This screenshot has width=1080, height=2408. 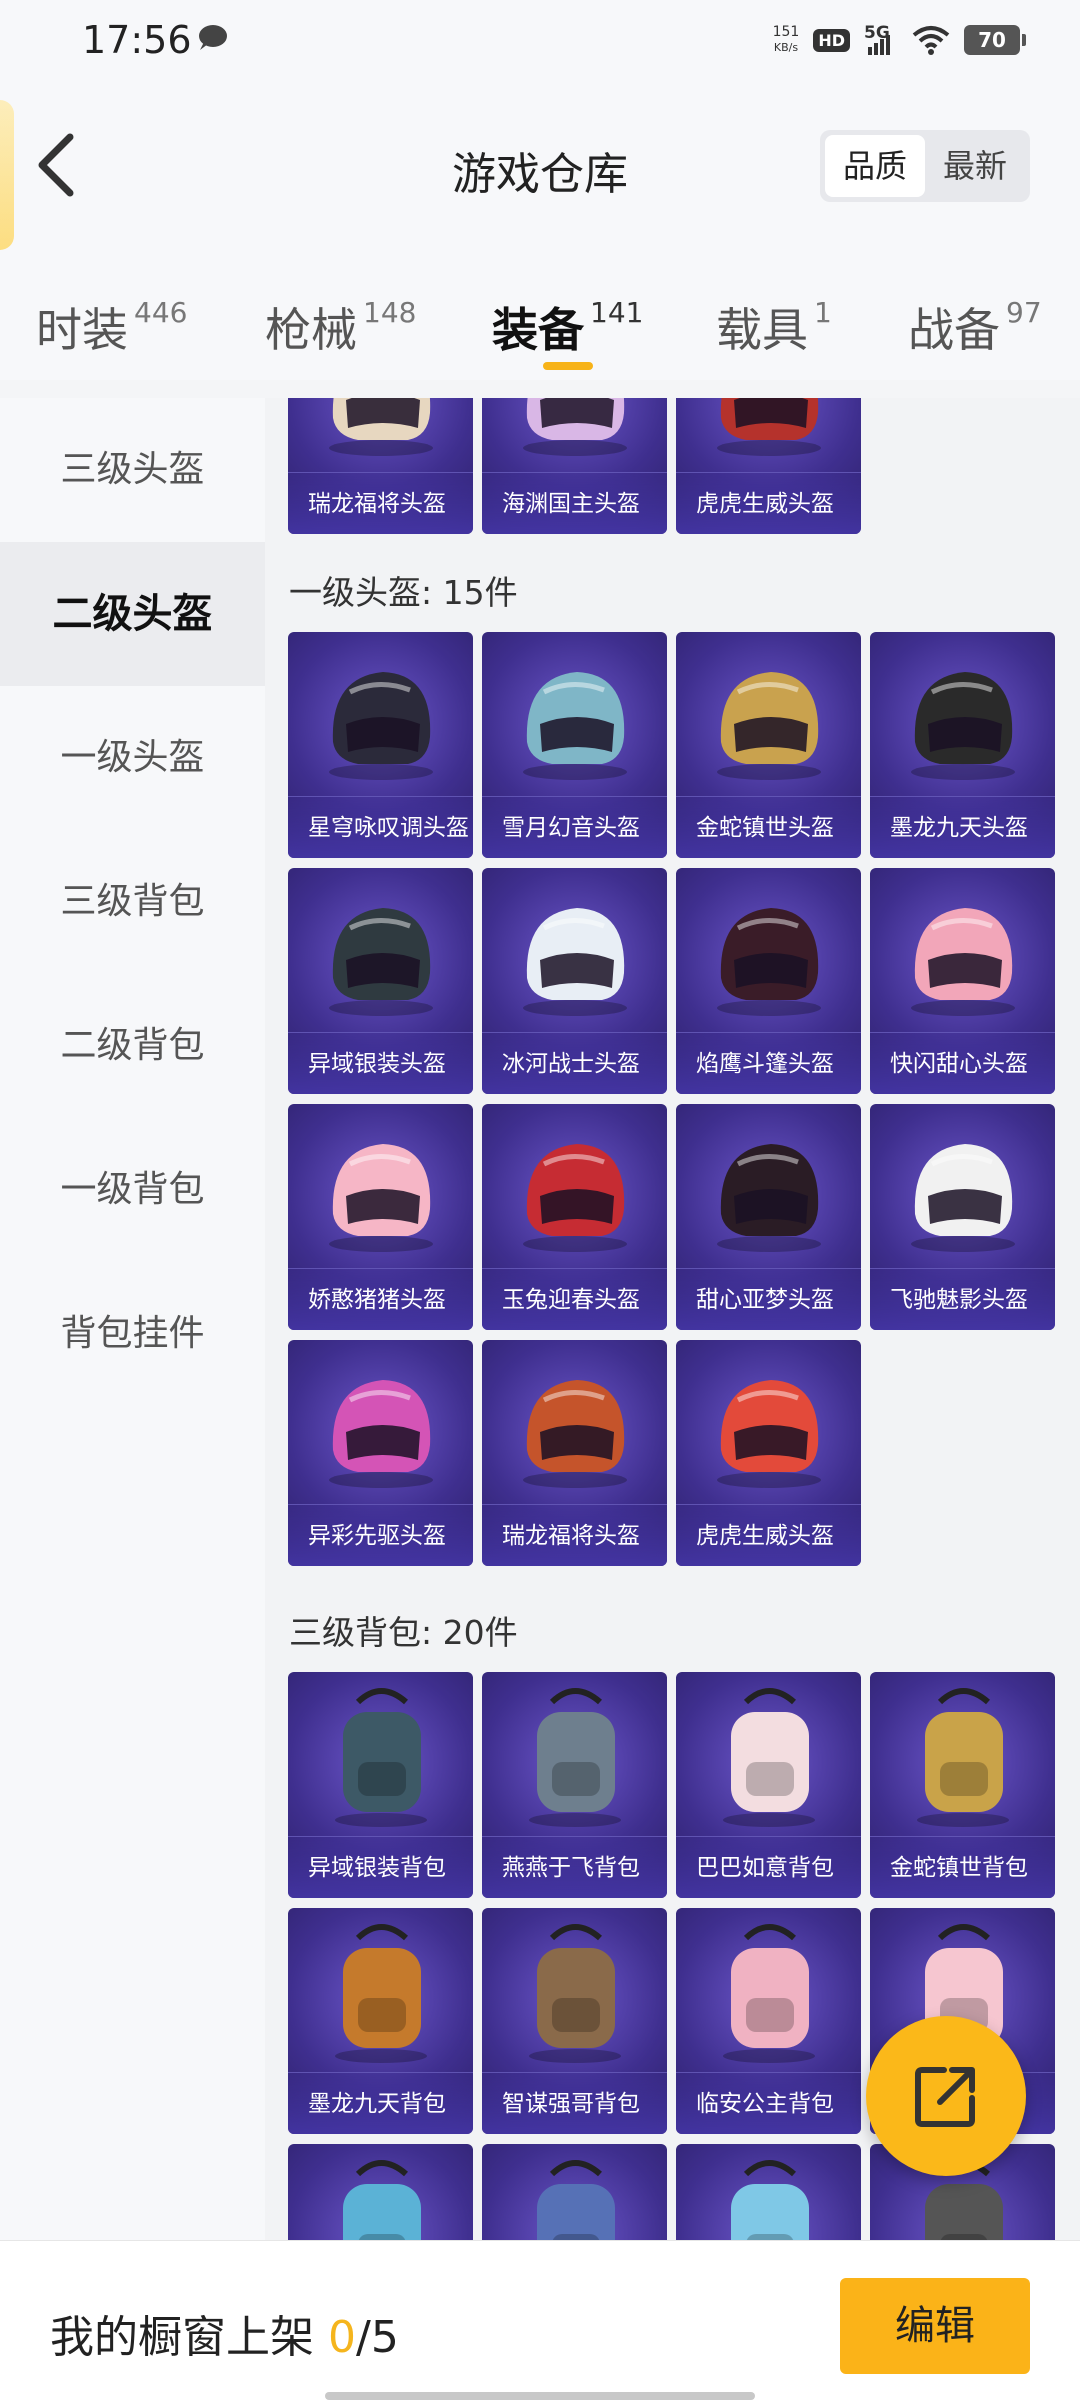 What do you see at coordinates (380, 827) in the screenshot?
I see `item-name: 星穹咏叹调头盔` at bounding box center [380, 827].